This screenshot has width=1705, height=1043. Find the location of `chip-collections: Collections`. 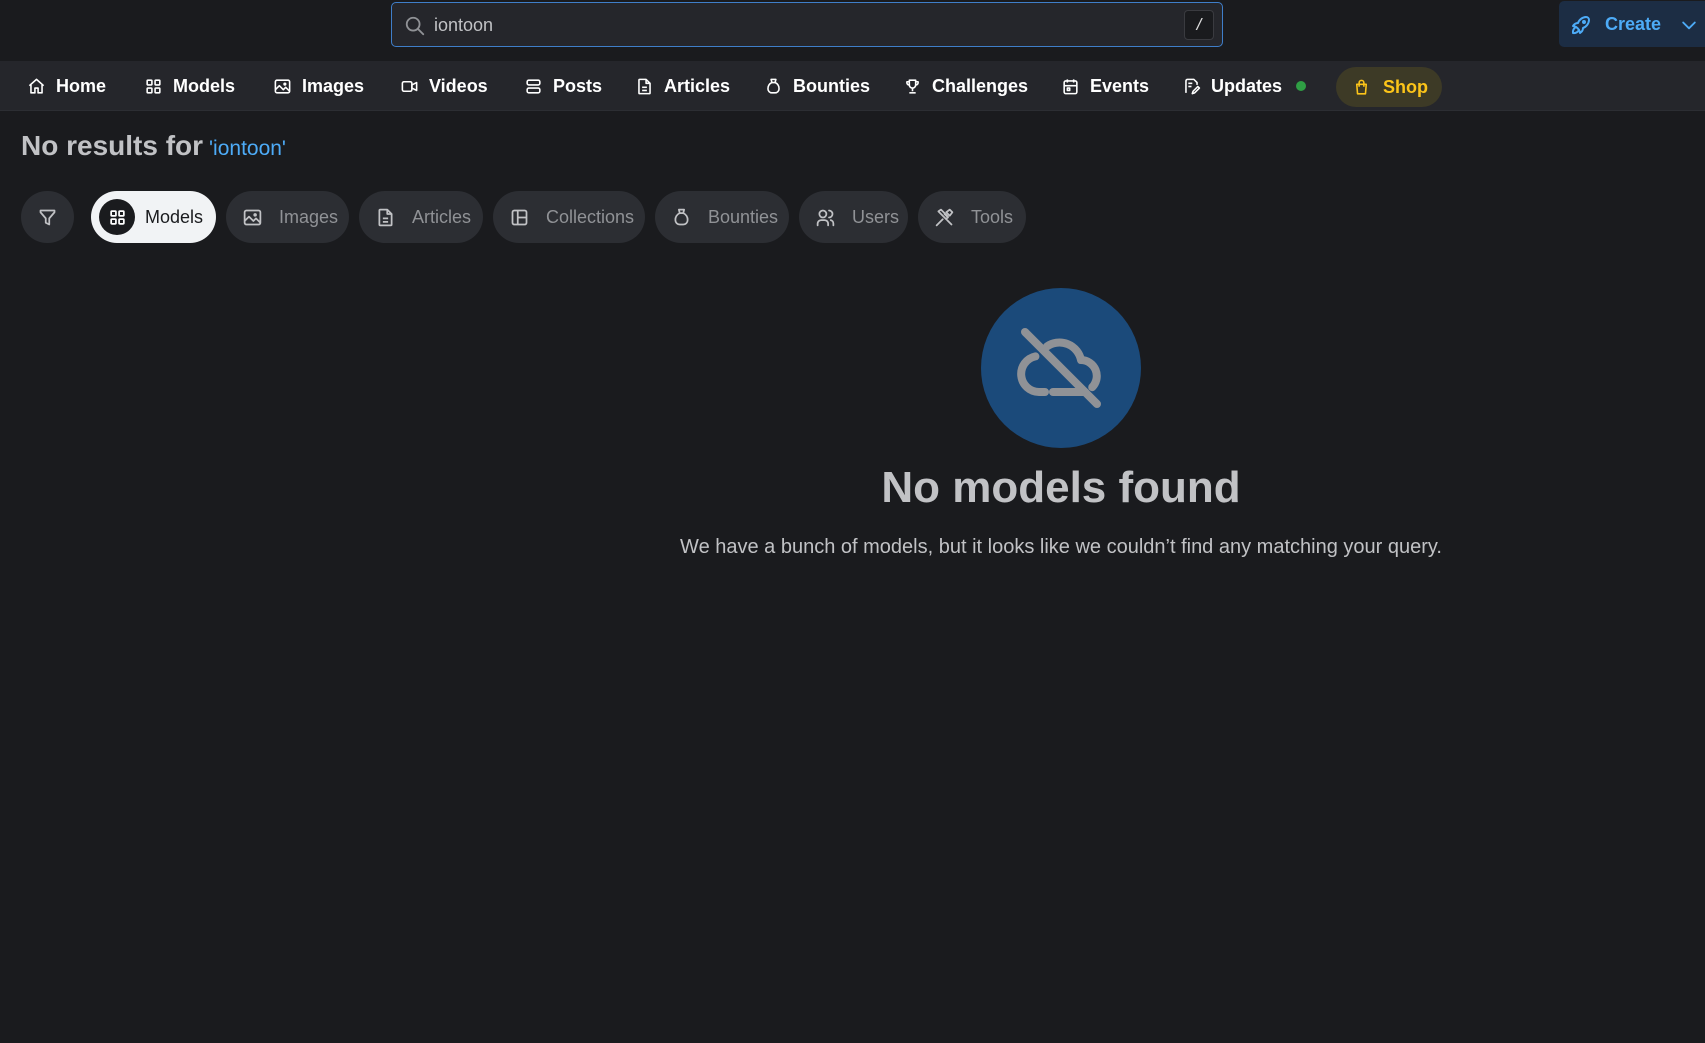

chip-collections: Collections is located at coordinates (569, 217).